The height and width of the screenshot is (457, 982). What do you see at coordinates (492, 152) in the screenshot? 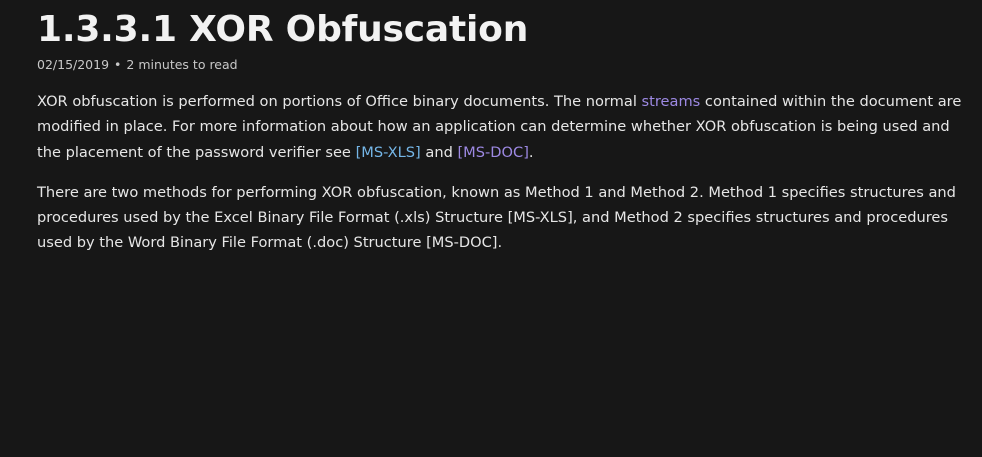
I see `ms-doc-link: [MS-DOC]` at bounding box center [492, 152].